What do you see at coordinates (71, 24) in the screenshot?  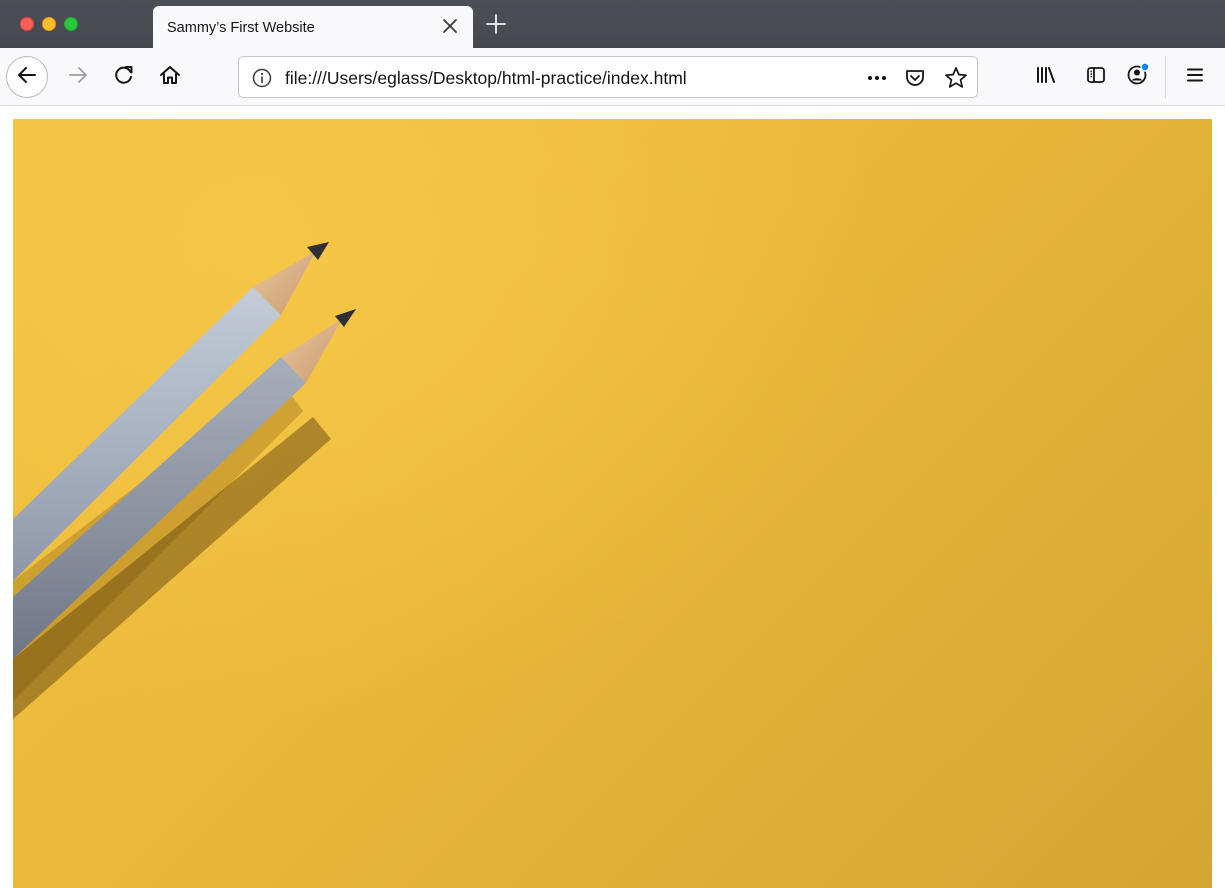 I see `window-zoom-button` at bounding box center [71, 24].